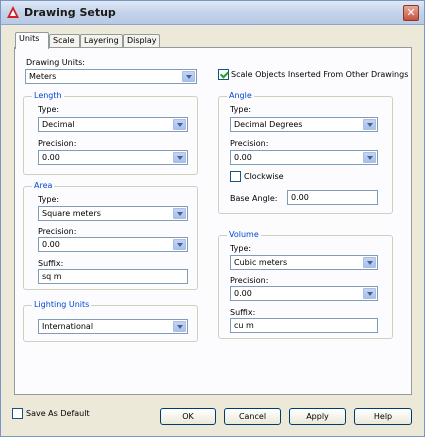  What do you see at coordinates (58, 413) in the screenshot?
I see `save-as-default-label: Save As Default` at bounding box center [58, 413].